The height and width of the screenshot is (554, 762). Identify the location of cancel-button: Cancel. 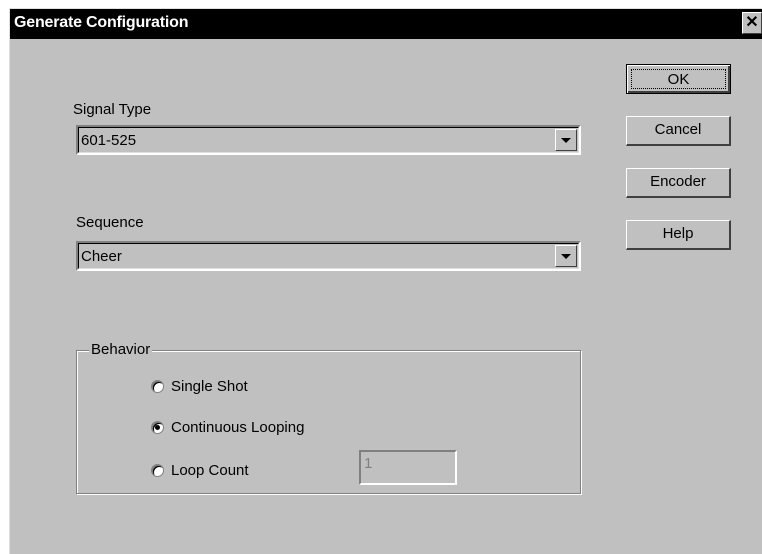
(678, 131).